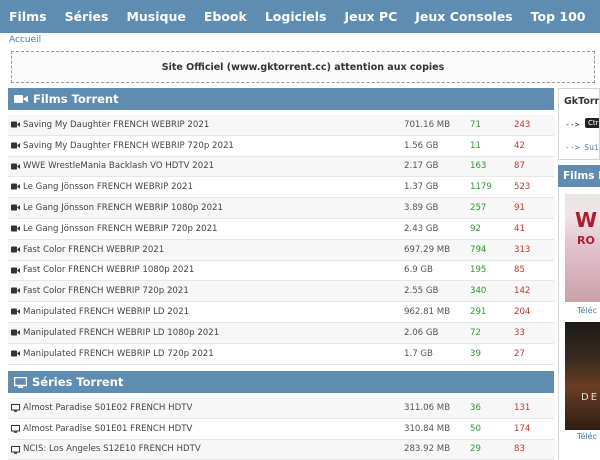  I want to click on seeders-count: 1179, so click(481, 187).